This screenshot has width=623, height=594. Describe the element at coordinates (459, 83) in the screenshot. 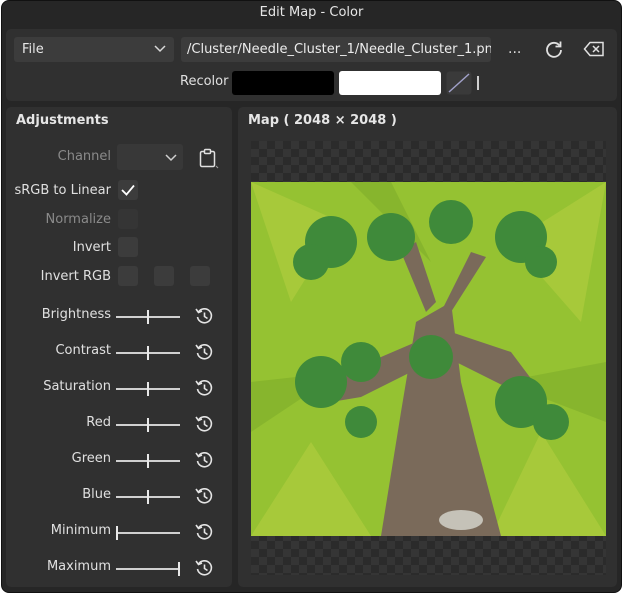

I see `gradient-curve-icon` at that location.